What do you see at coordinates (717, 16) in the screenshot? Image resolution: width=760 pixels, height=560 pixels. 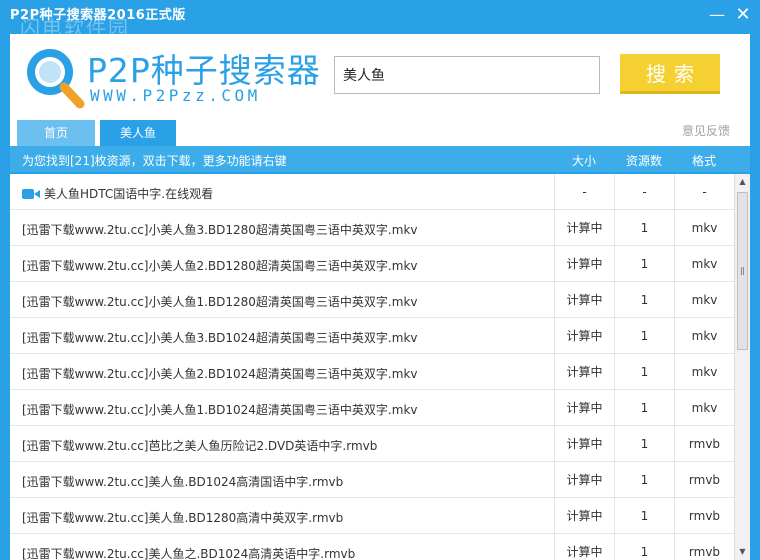 I see `minimize-button: —` at bounding box center [717, 16].